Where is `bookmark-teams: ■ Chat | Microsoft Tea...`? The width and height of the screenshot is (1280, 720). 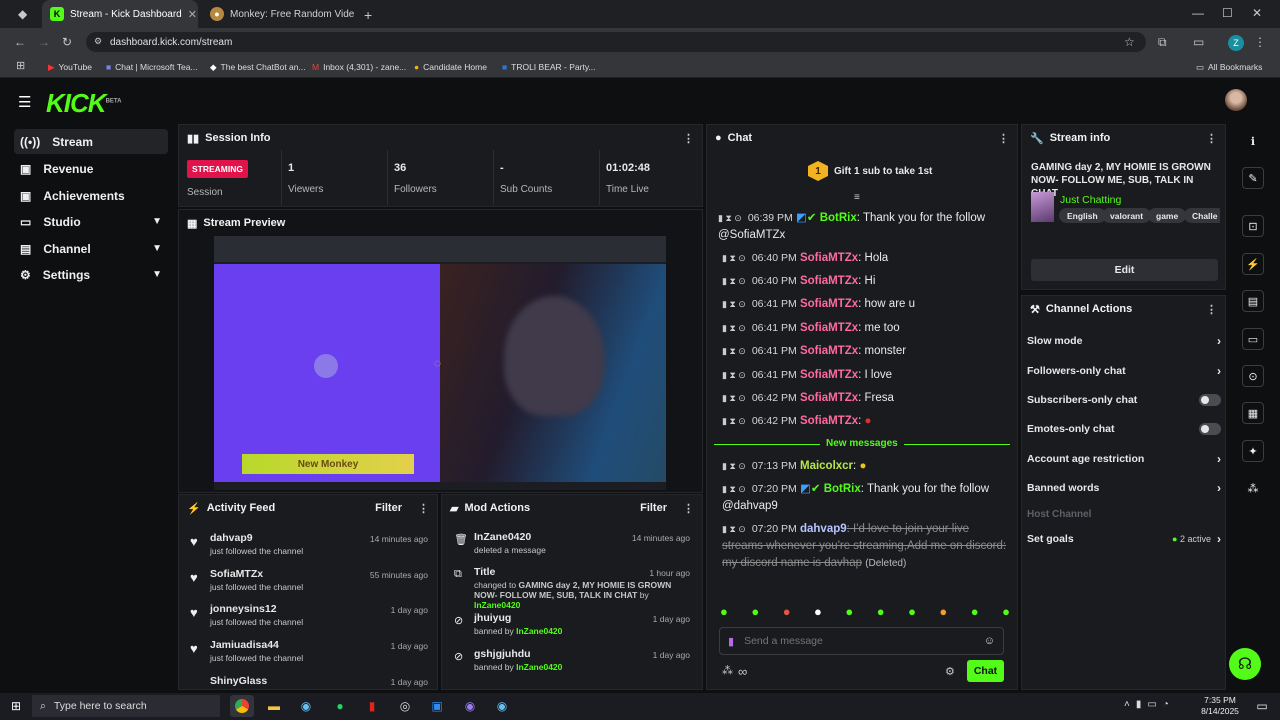
bookmark-teams: ■ Chat | Microsoft Tea... is located at coordinates (152, 67).